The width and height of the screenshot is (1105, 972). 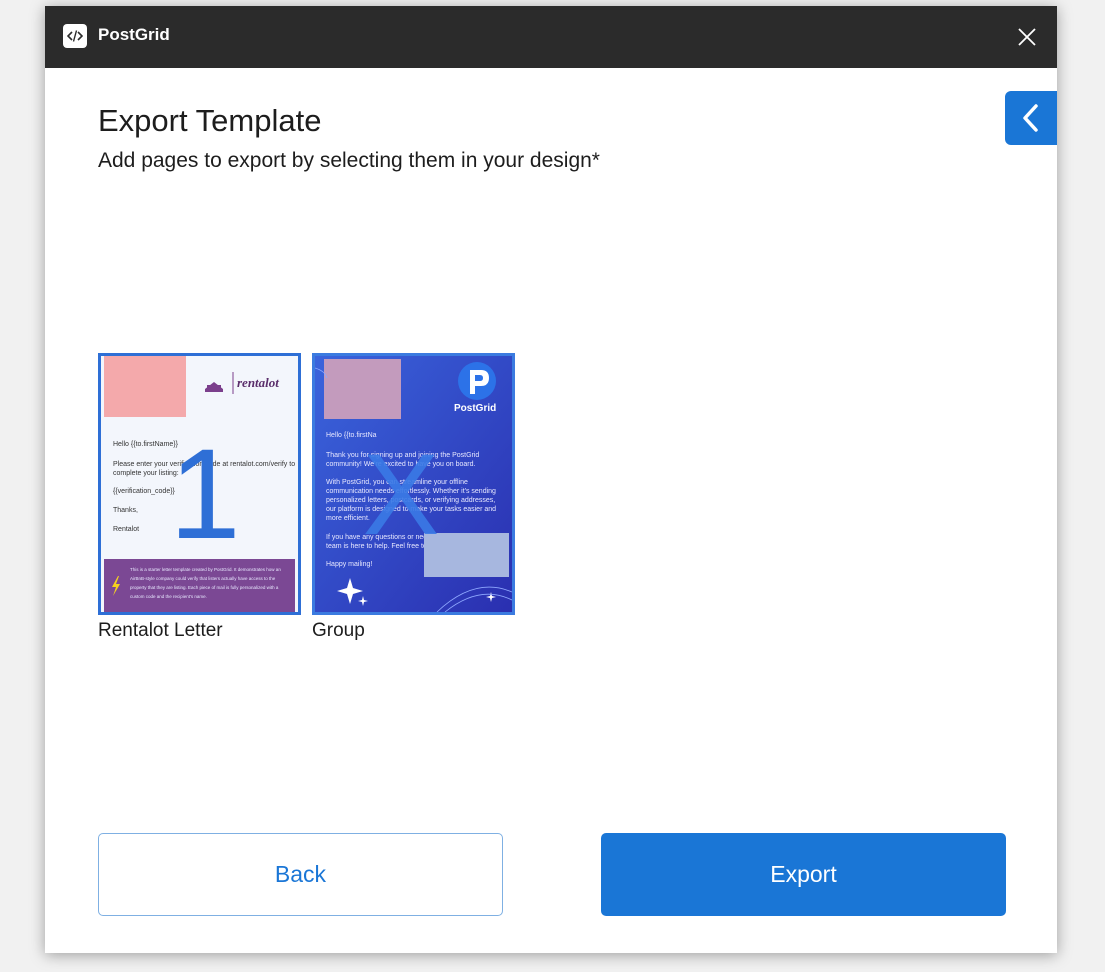 I want to click on page-number-badge: X, so click(x=401, y=495).